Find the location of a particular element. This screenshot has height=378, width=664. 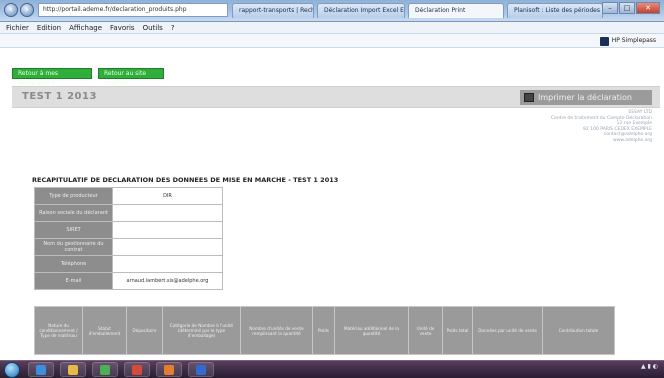

table-row: Nom du gestionnaire du contrat is located at coordinates (128, 247).